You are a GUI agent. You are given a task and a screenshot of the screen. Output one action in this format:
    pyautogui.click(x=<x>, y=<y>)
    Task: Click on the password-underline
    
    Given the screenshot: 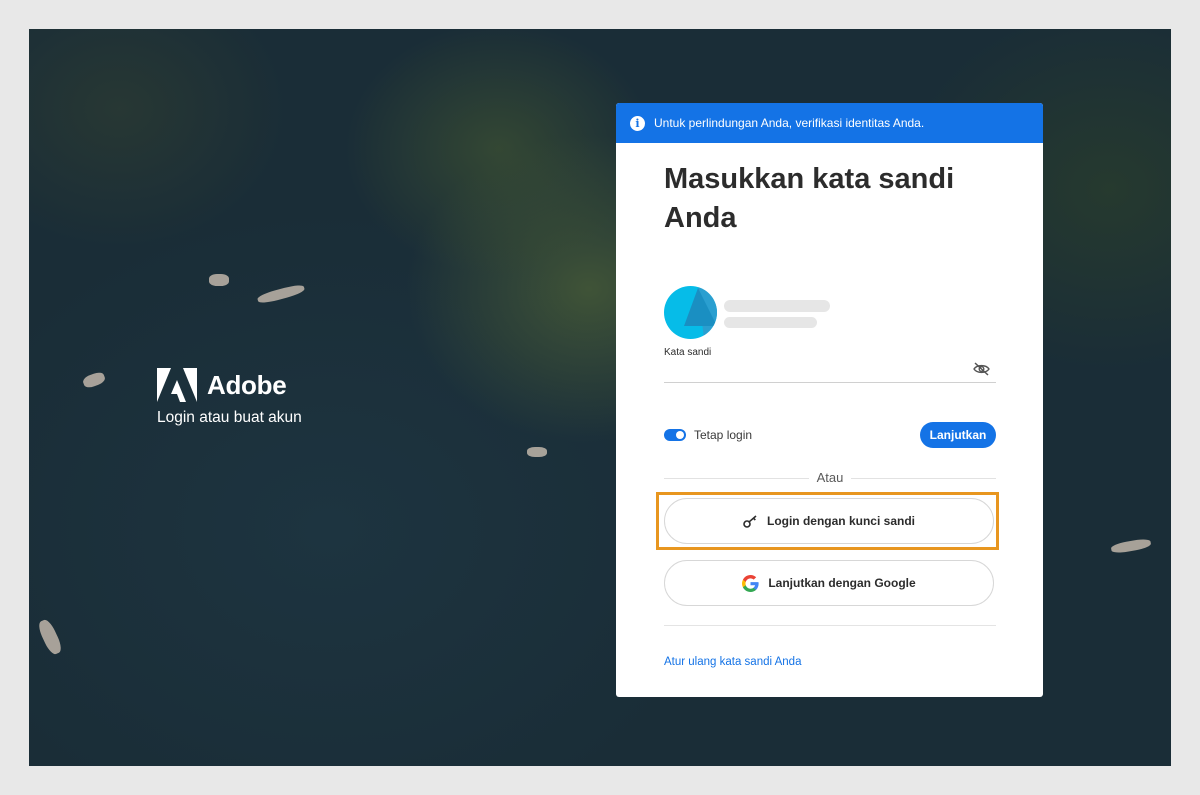 What is the action you would take?
    pyautogui.click(x=830, y=382)
    